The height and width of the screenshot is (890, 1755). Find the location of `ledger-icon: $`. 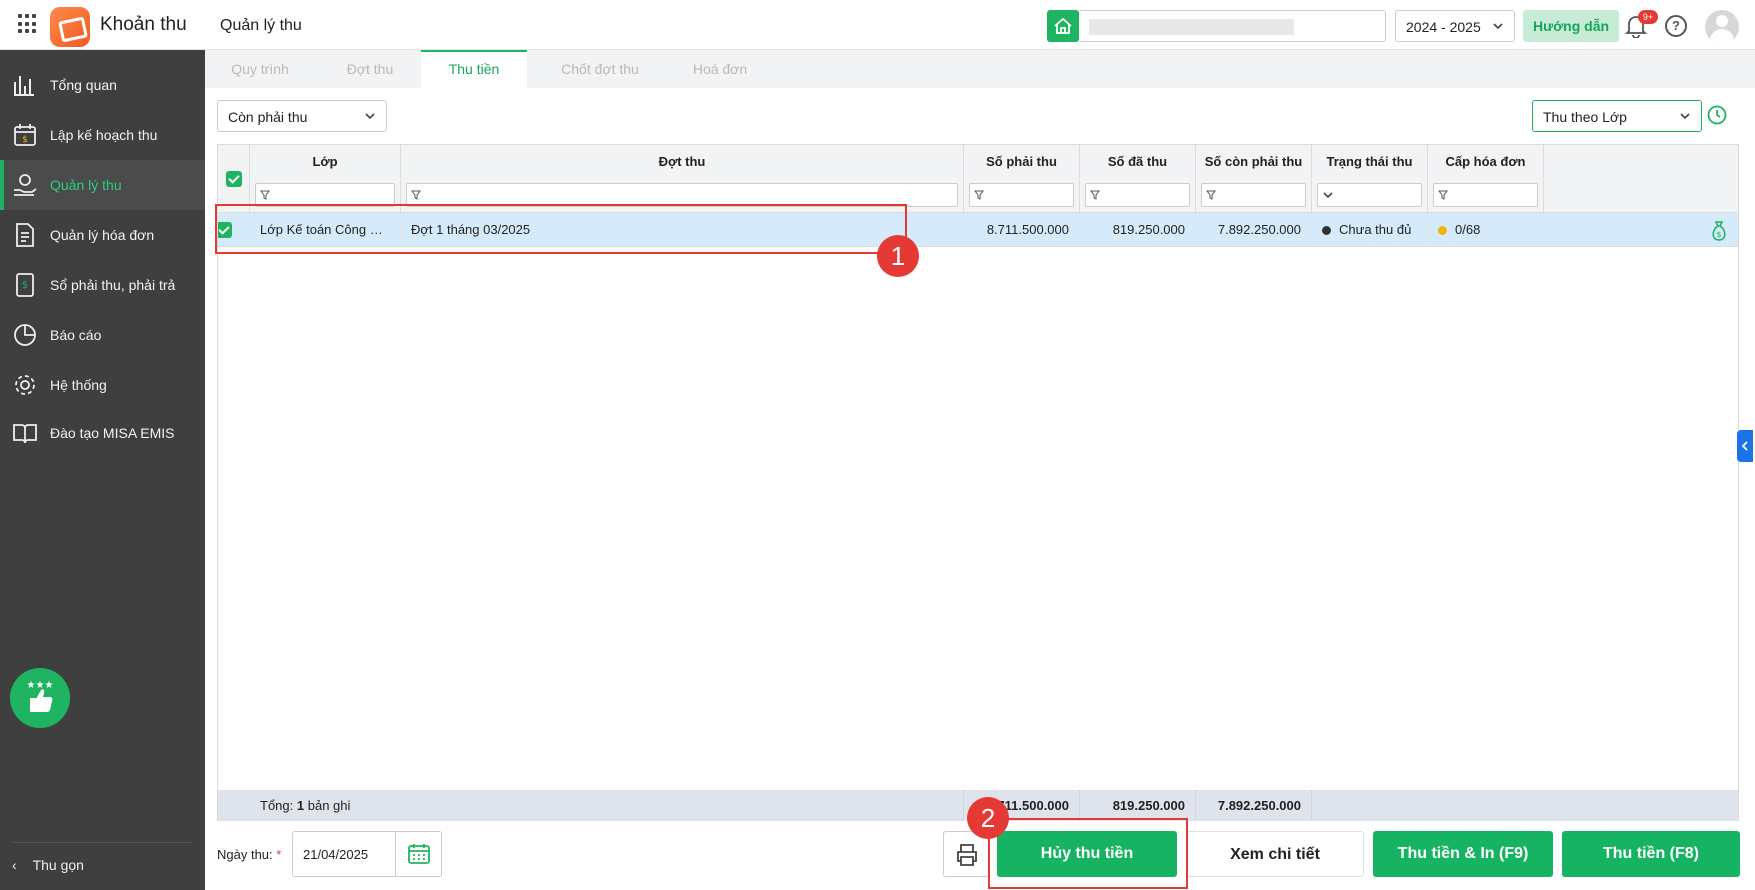

ledger-icon: $ is located at coordinates (25, 285).